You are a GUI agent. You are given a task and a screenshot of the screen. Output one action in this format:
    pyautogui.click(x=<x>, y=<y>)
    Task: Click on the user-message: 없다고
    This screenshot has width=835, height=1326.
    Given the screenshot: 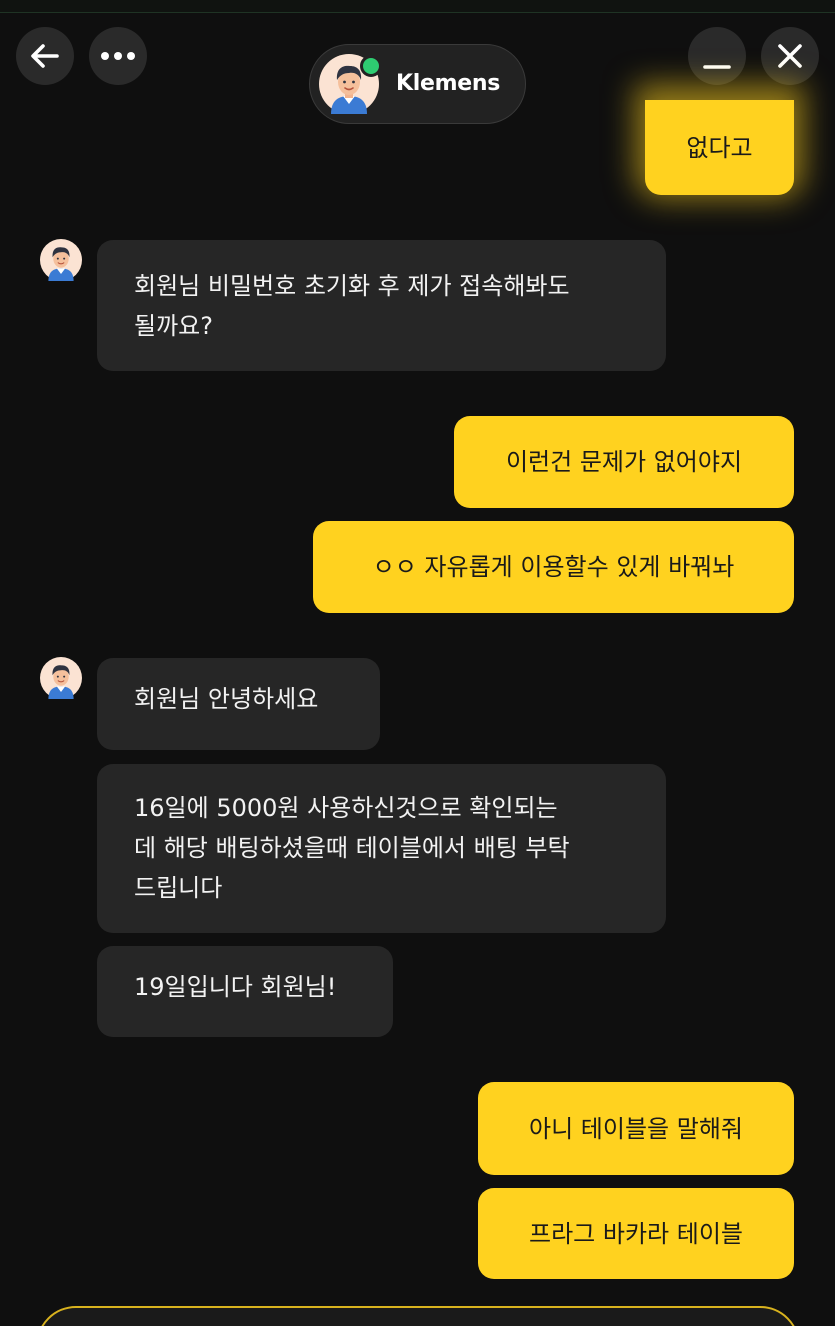 What is the action you would take?
    pyautogui.click(x=719, y=147)
    